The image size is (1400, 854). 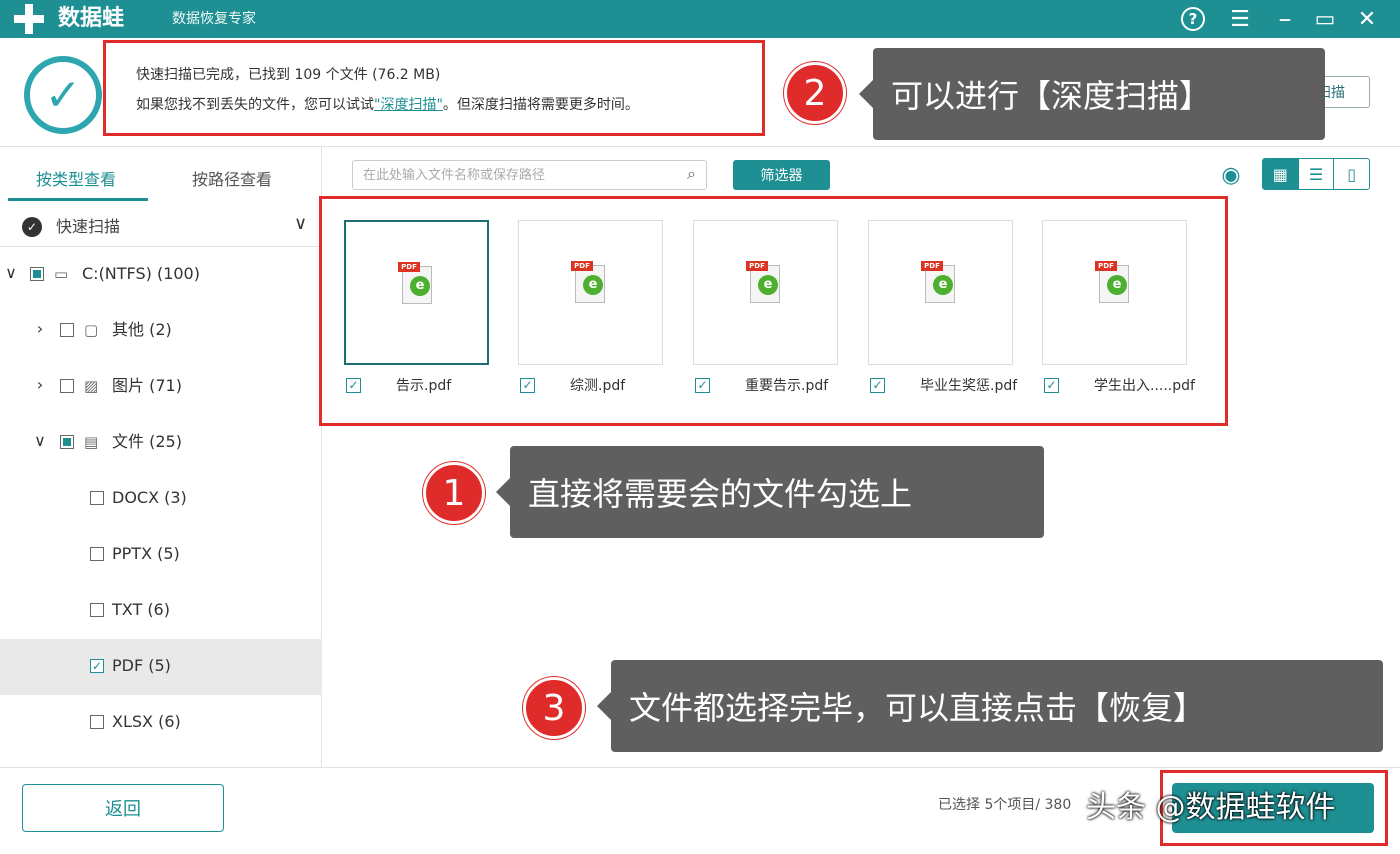 I want to click on app-name: 数据蛙, so click(x=91, y=18).